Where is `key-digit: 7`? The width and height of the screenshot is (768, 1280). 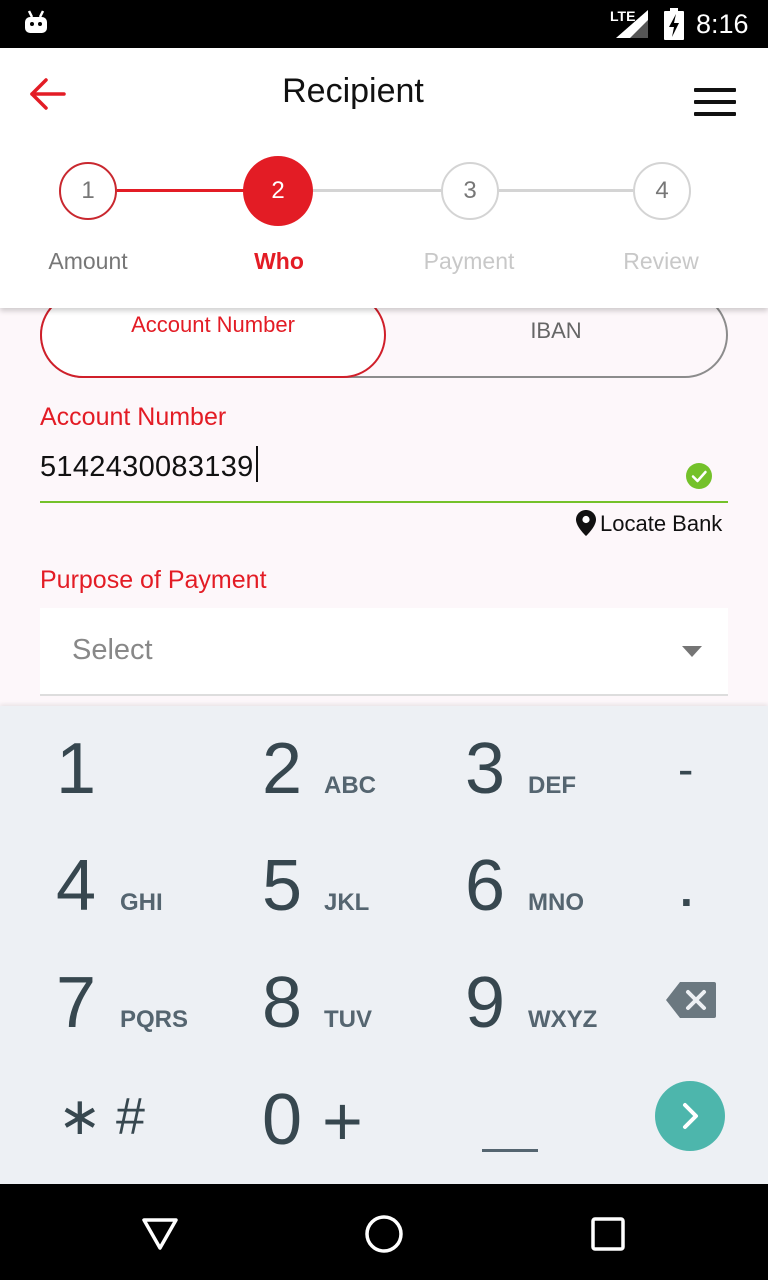 key-digit: 7 is located at coordinates (76, 1003).